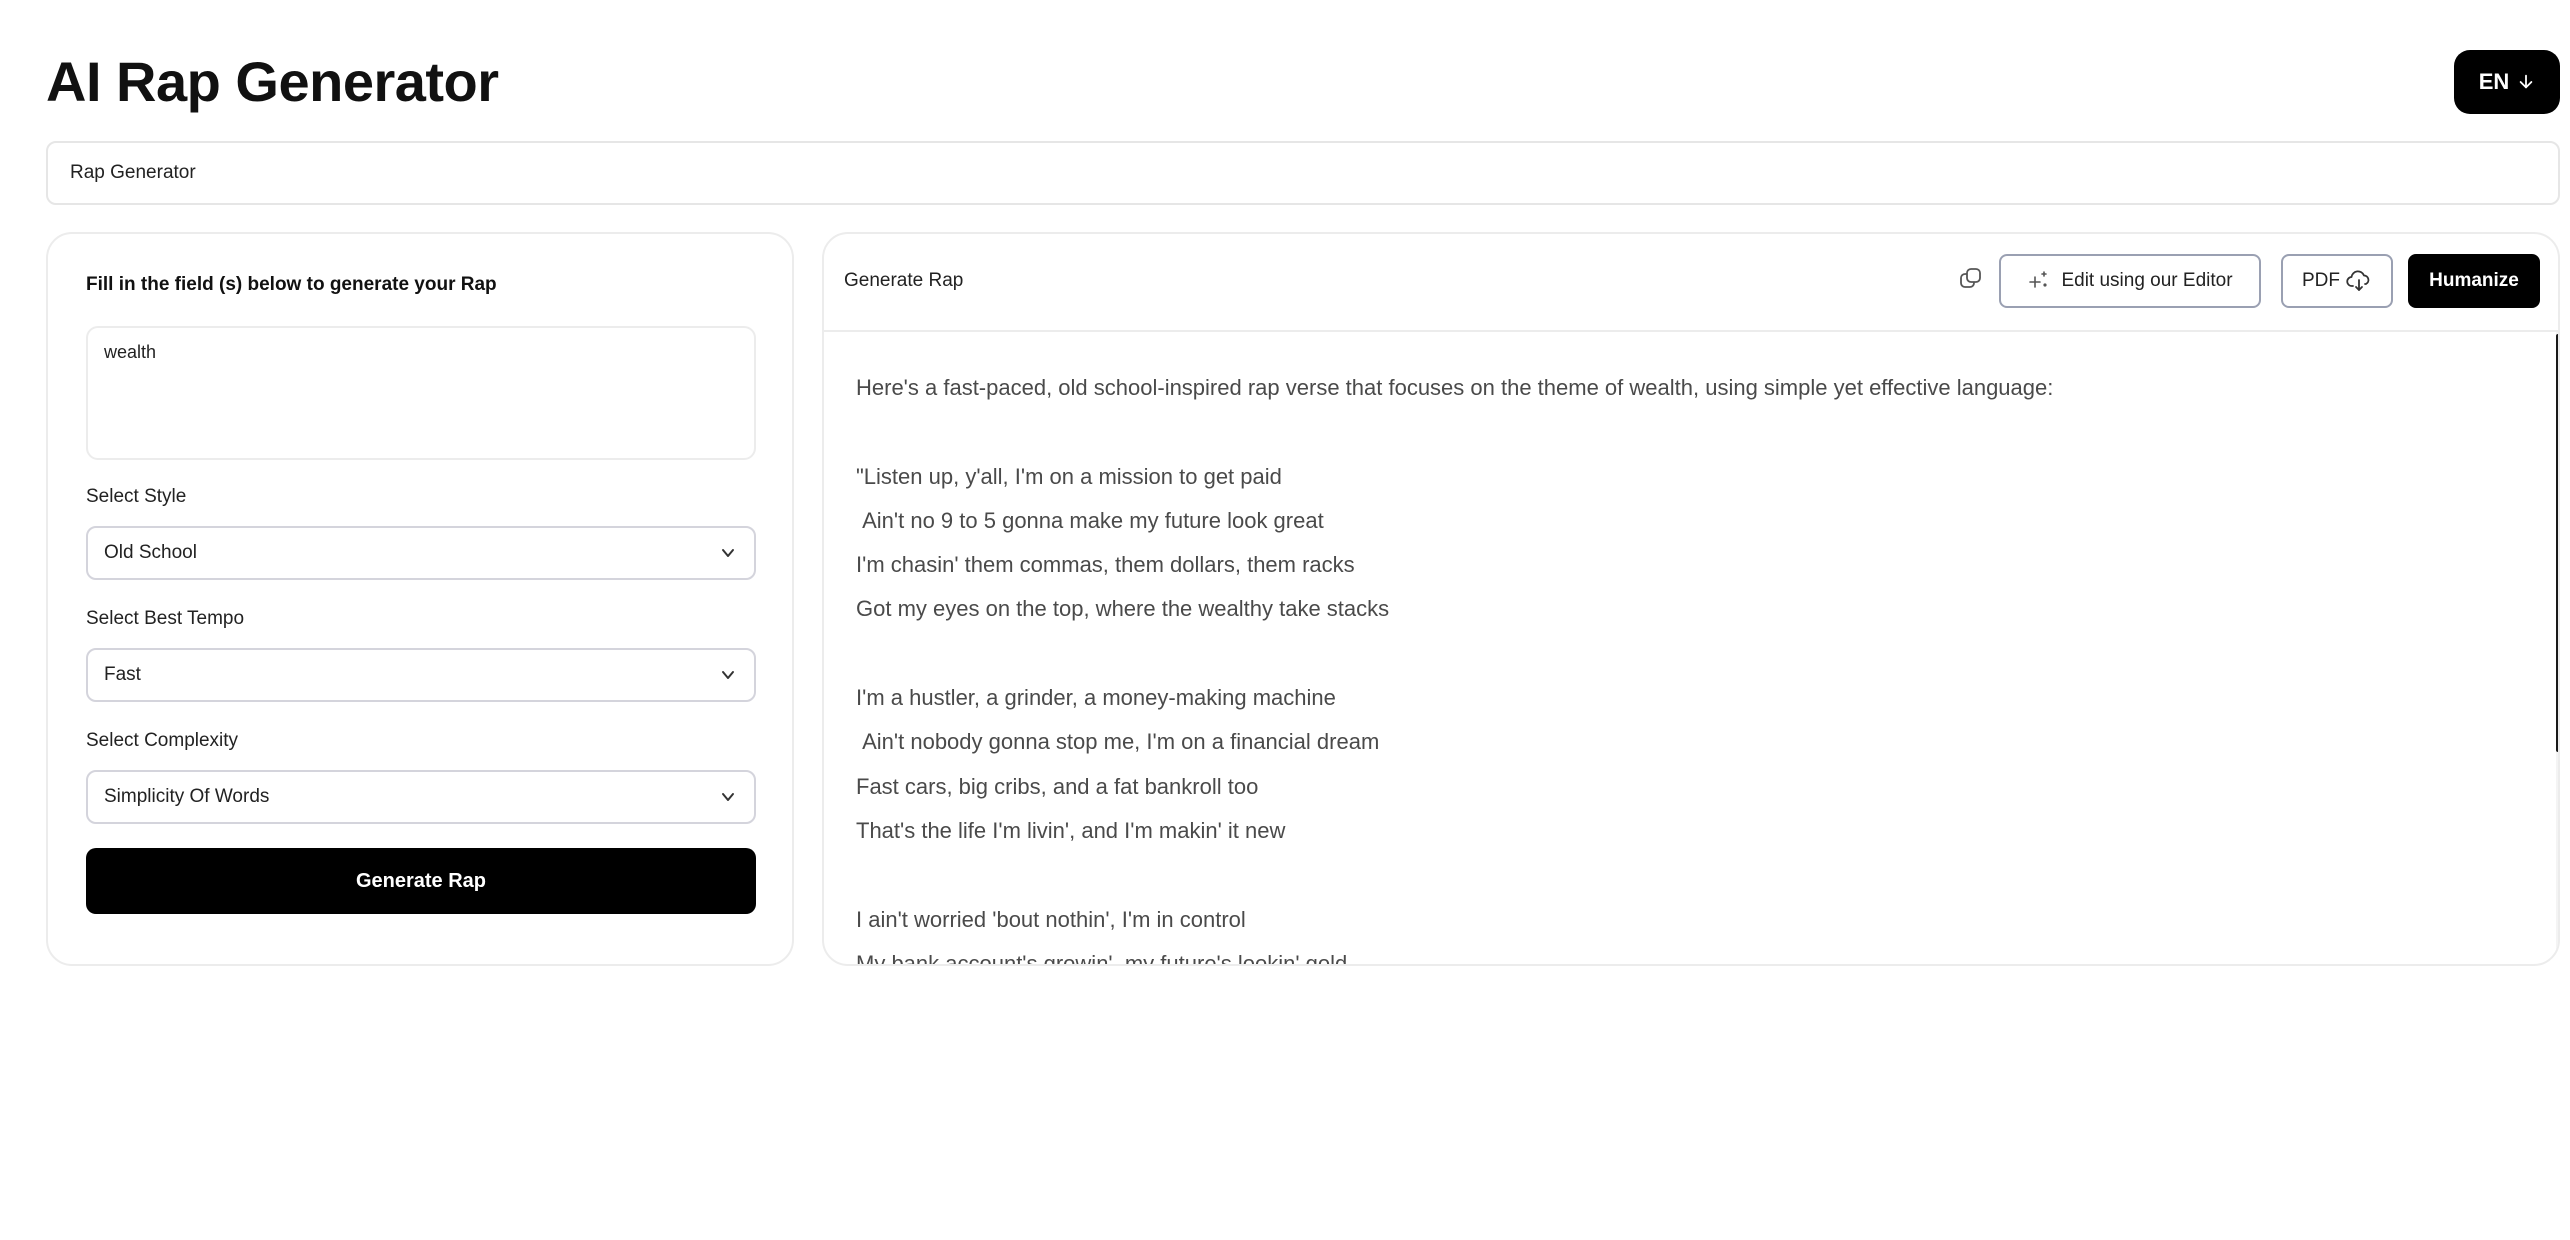 The image size is (2570, 1240). What do you see at coordinates (122, 674) in the screenshot?
I see `tempo-select-value: Fast` at bounding box center [122, 674].